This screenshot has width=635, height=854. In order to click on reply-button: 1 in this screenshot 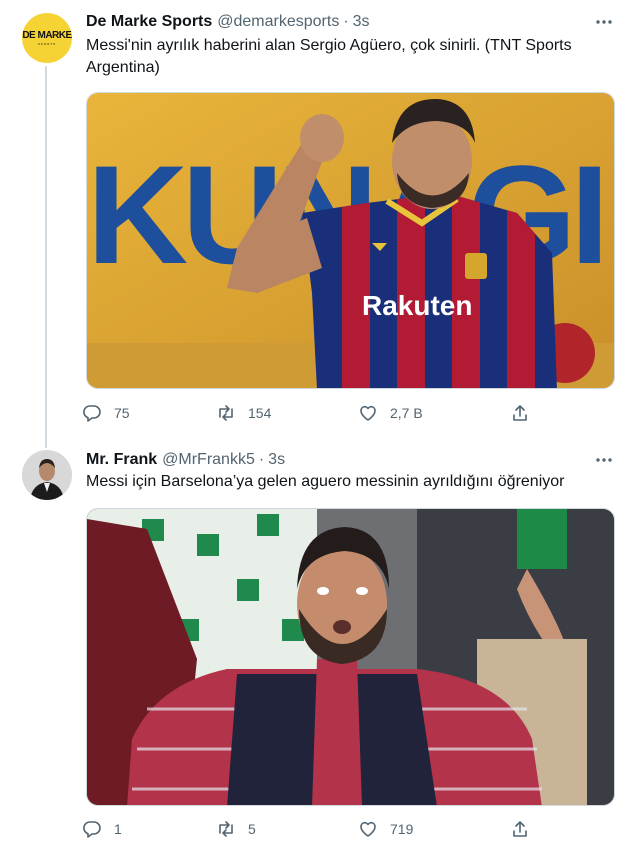, I will do `click(102, 829)`.